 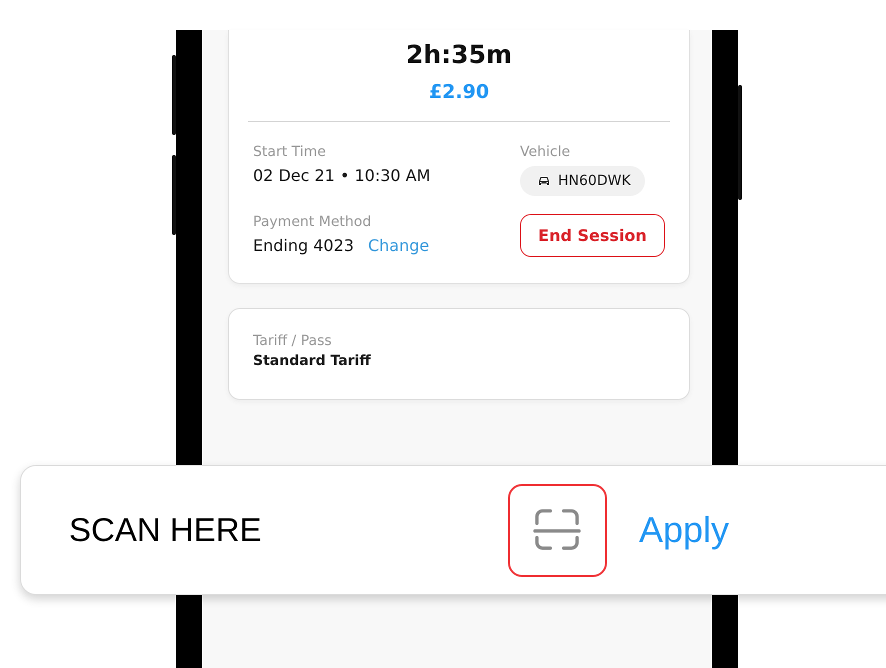 What do you see at coordinates (166, 530) in the screenshot?
I see `scan-label: SCAN HERE` at bounding box center [166, 530].